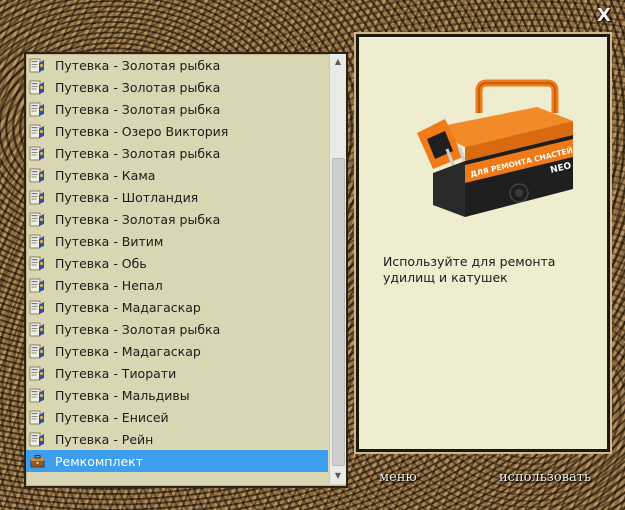 The image size is (625, 510). Describe the element at coordinates (122, 395) in the screenshot. I see `list-item-label: Путевка - Мальдивы` at that location.